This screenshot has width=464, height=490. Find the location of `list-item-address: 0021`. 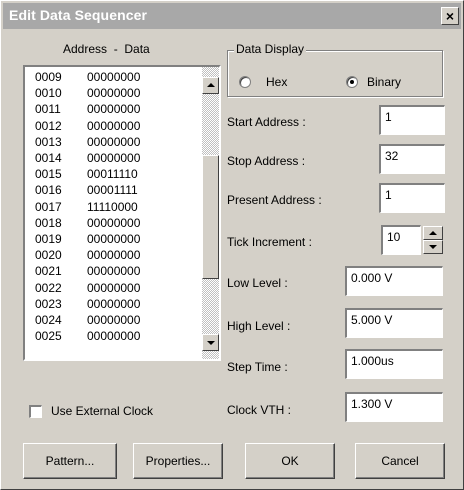

list-item-address: 0021 is located at coordinates (48, 271).